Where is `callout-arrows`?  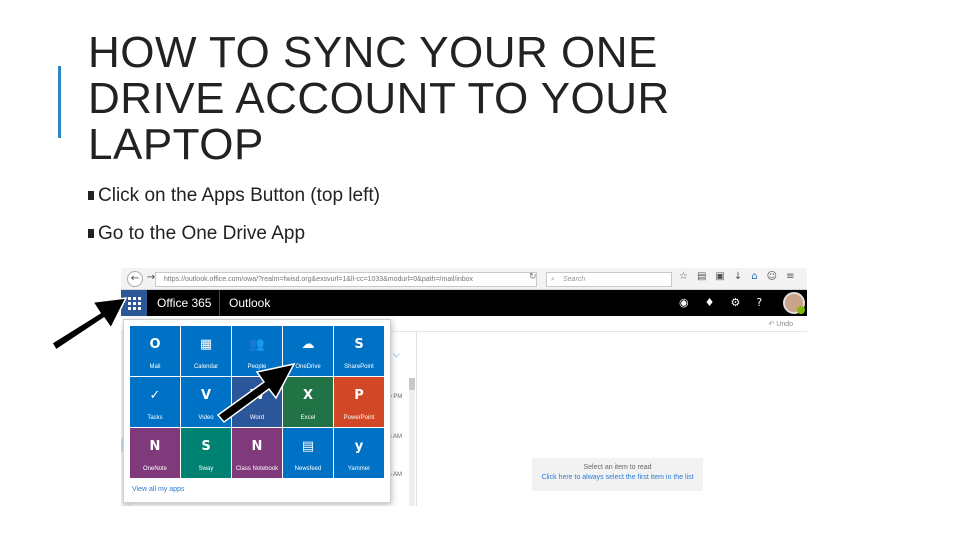 callout-arrows is located at coordinates (173, 360).